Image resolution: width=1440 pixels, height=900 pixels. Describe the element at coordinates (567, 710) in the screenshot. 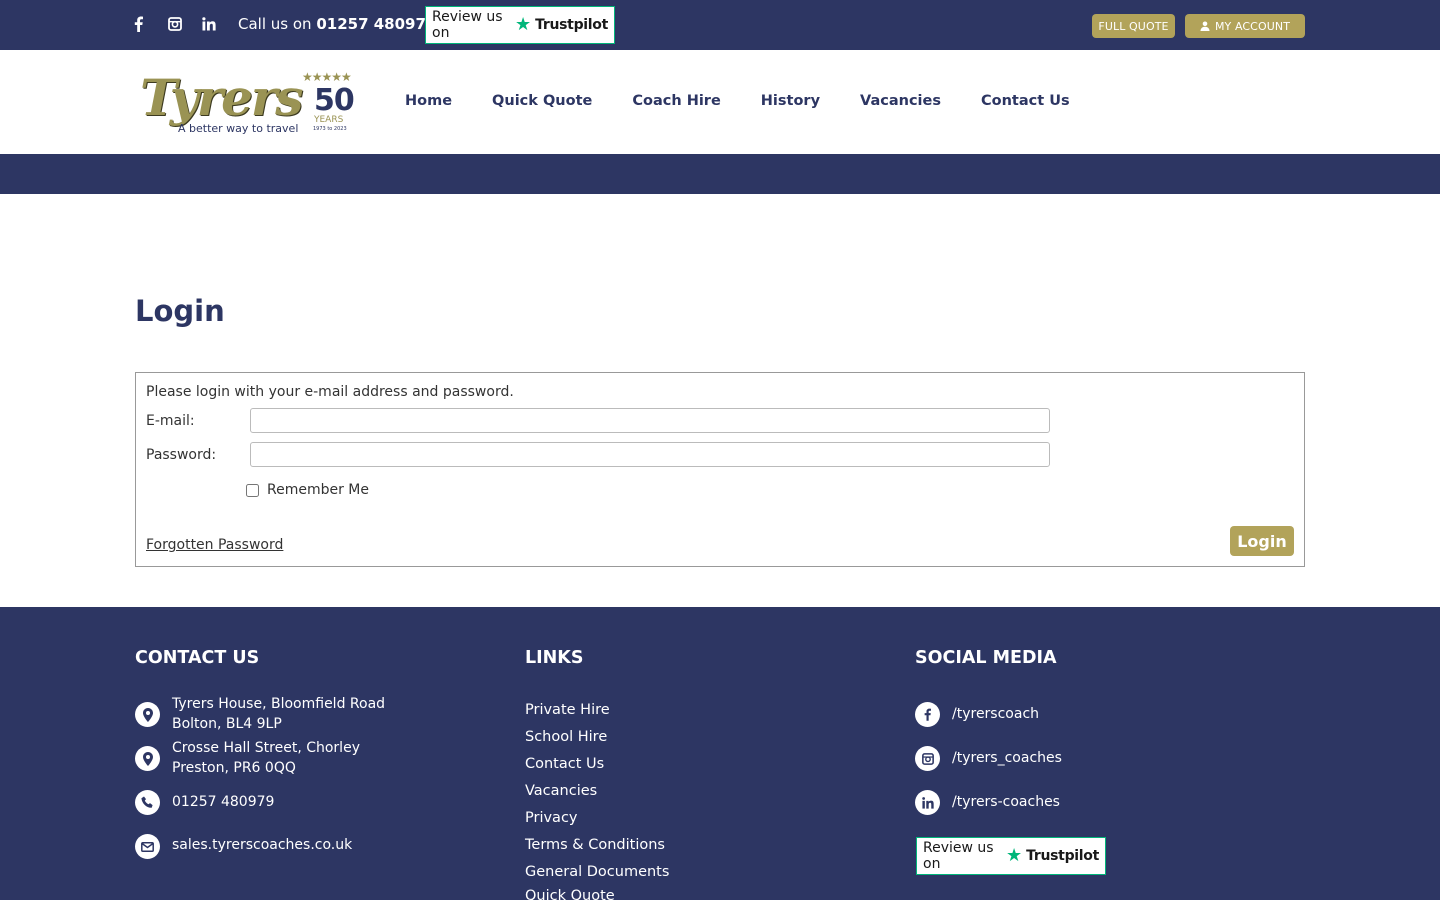

I see `footer-link-private-hire: Private Hire` at that location.